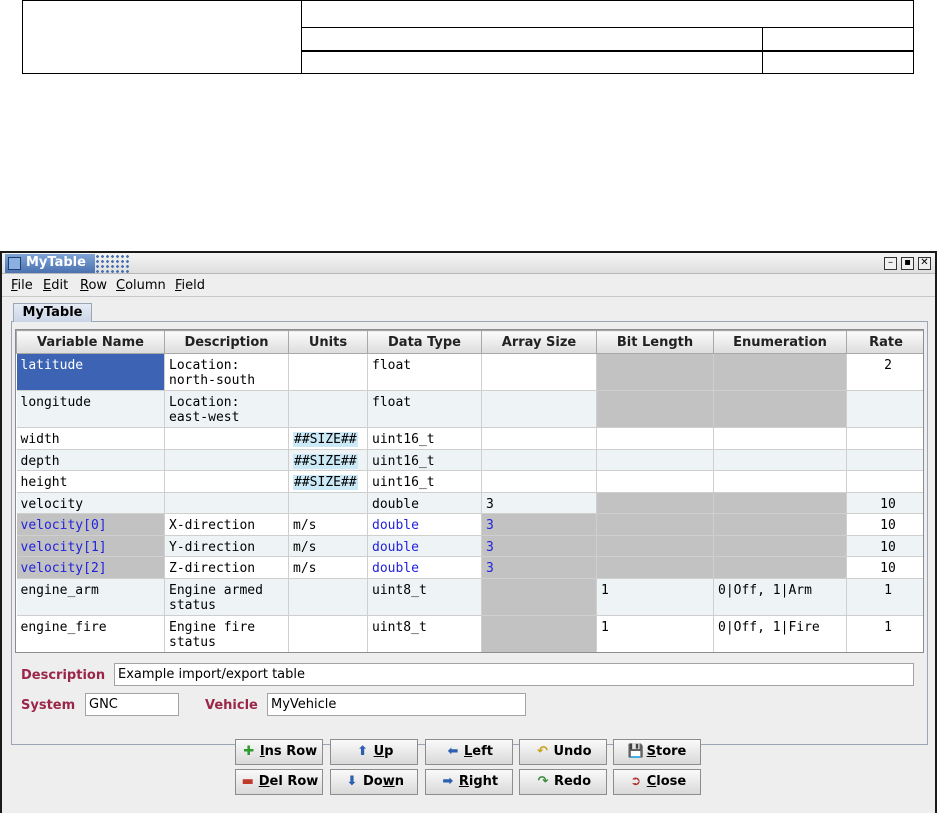 The width and height of the screenshot is (937, 813). I want to click on table-row: velocity[1] Y-direction m/s double 3 10, so click(469, 546).